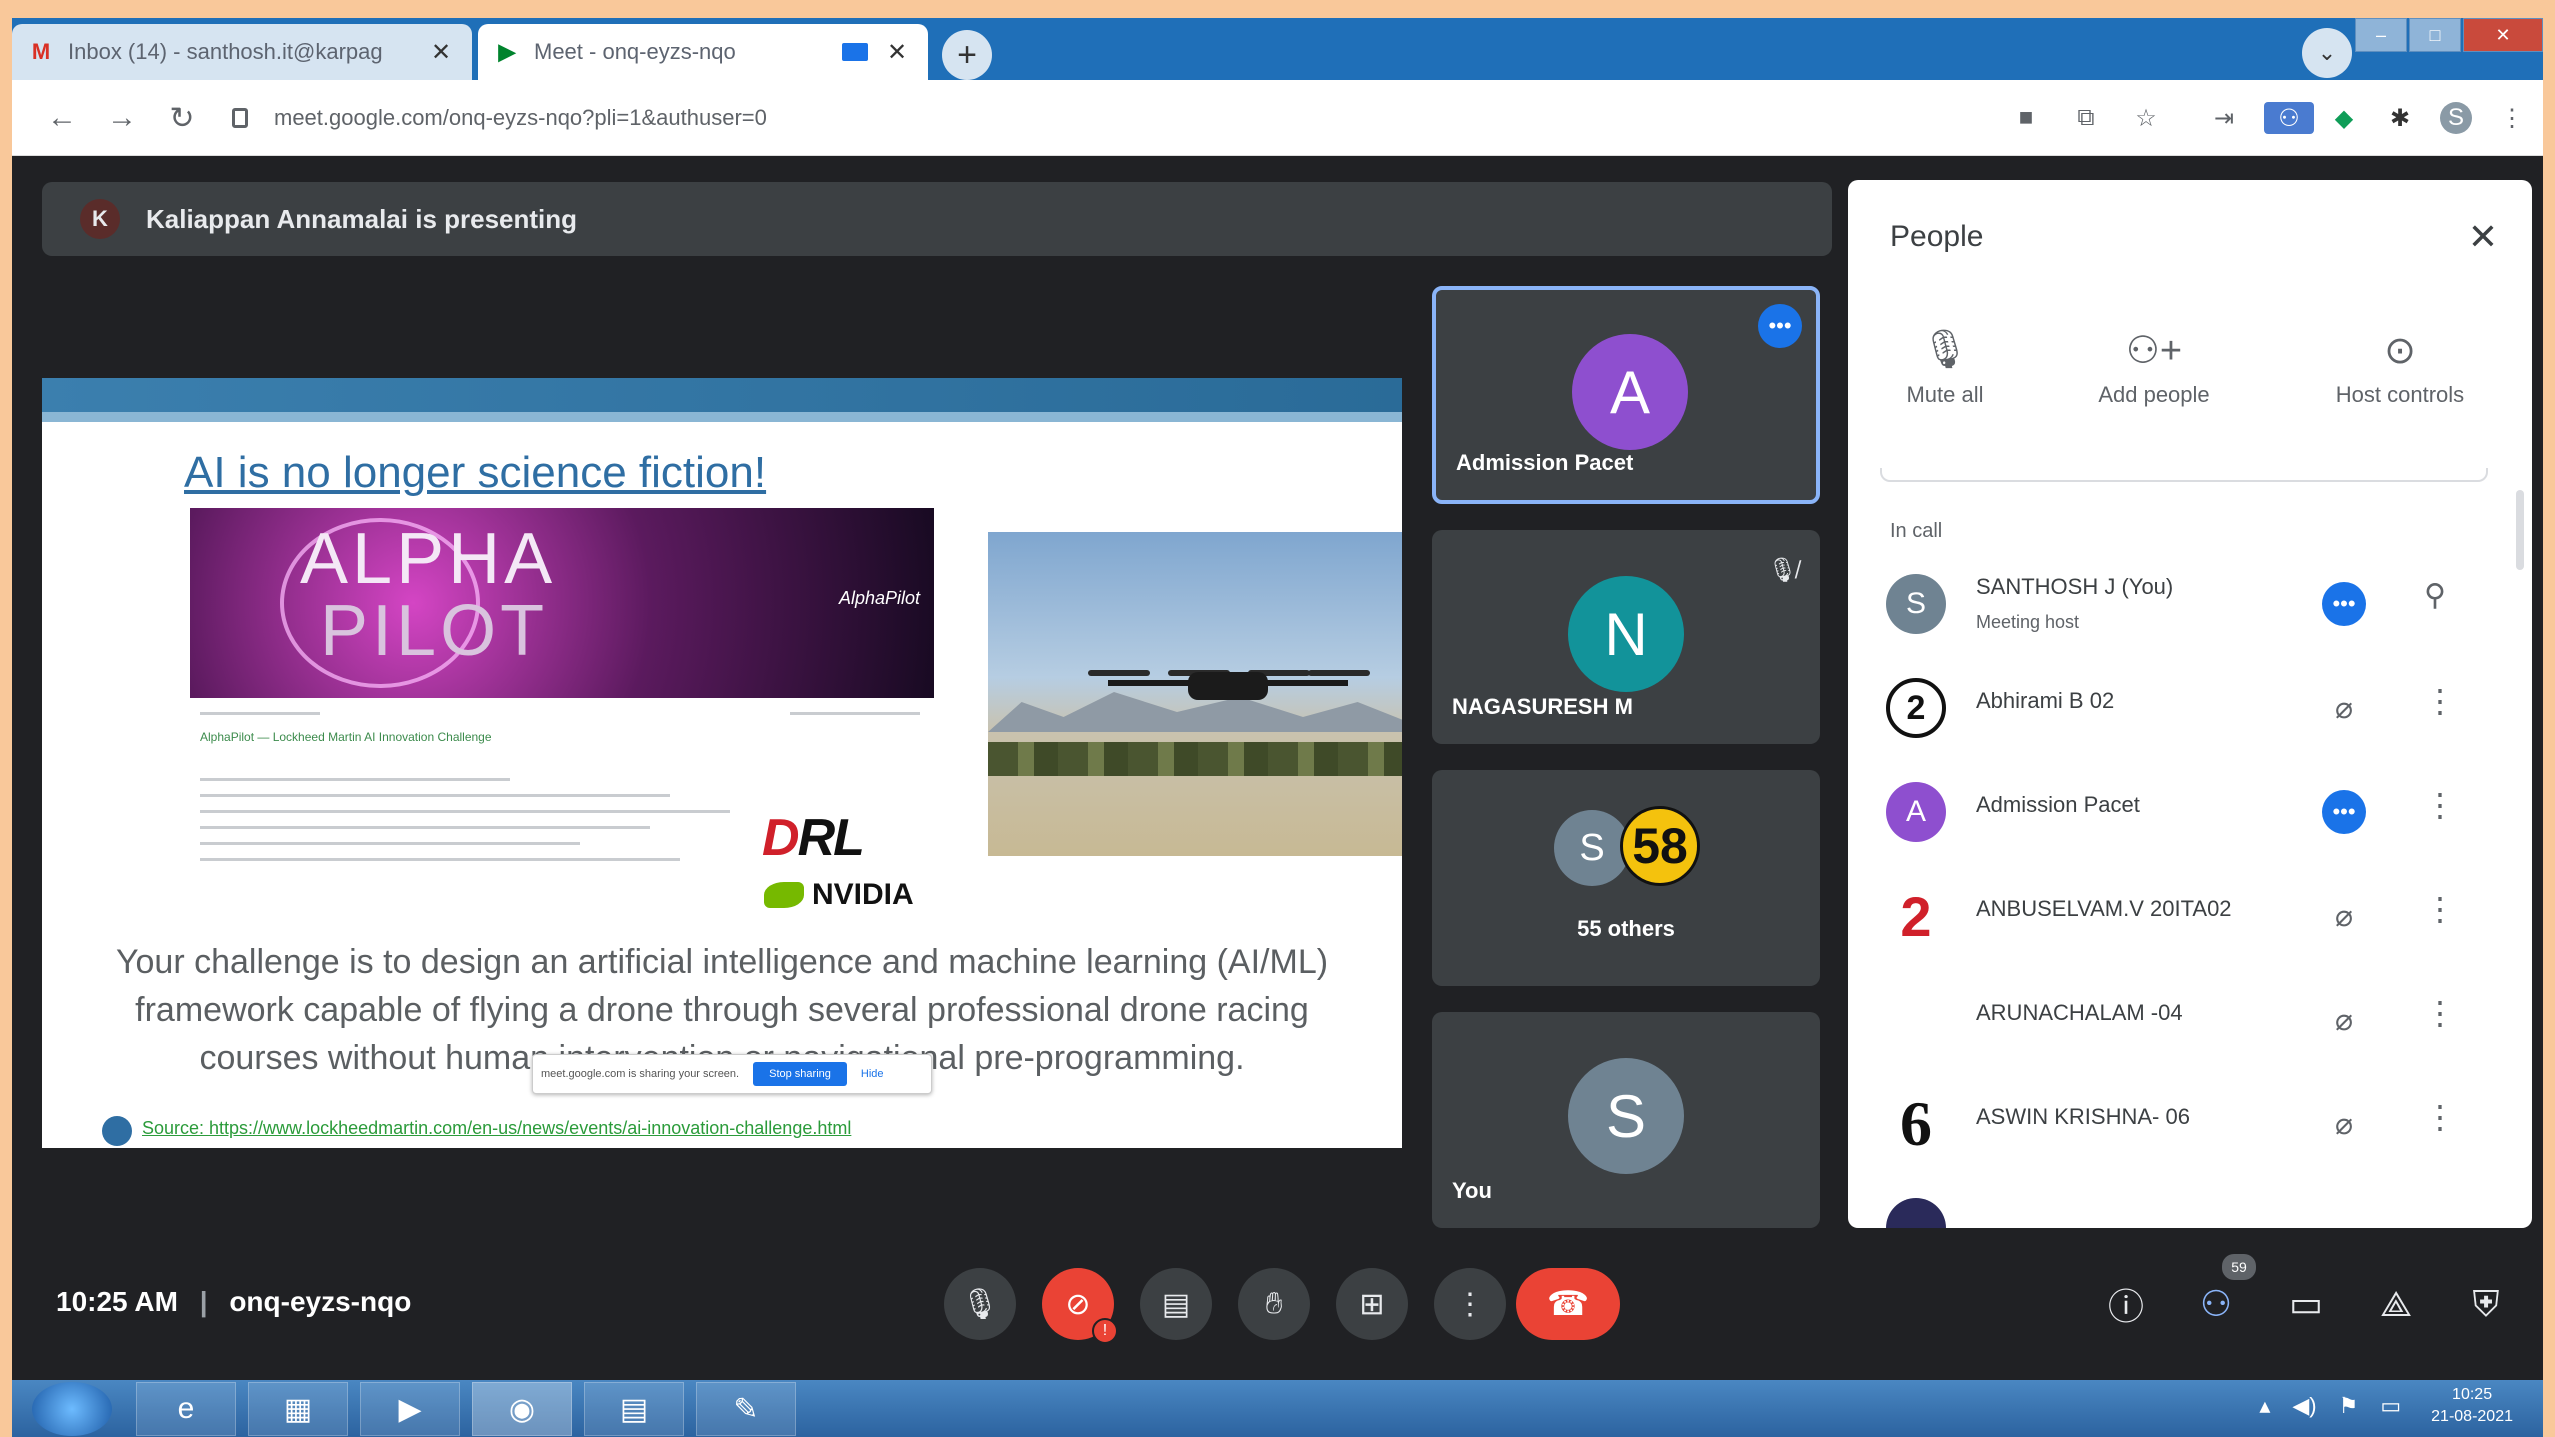 This screenshot has height=1437, width=2555. What do you see at coordinates (2146, 118) in the screenshot?
I see `star-icon: ☆` at bounding box center [2146, 118].